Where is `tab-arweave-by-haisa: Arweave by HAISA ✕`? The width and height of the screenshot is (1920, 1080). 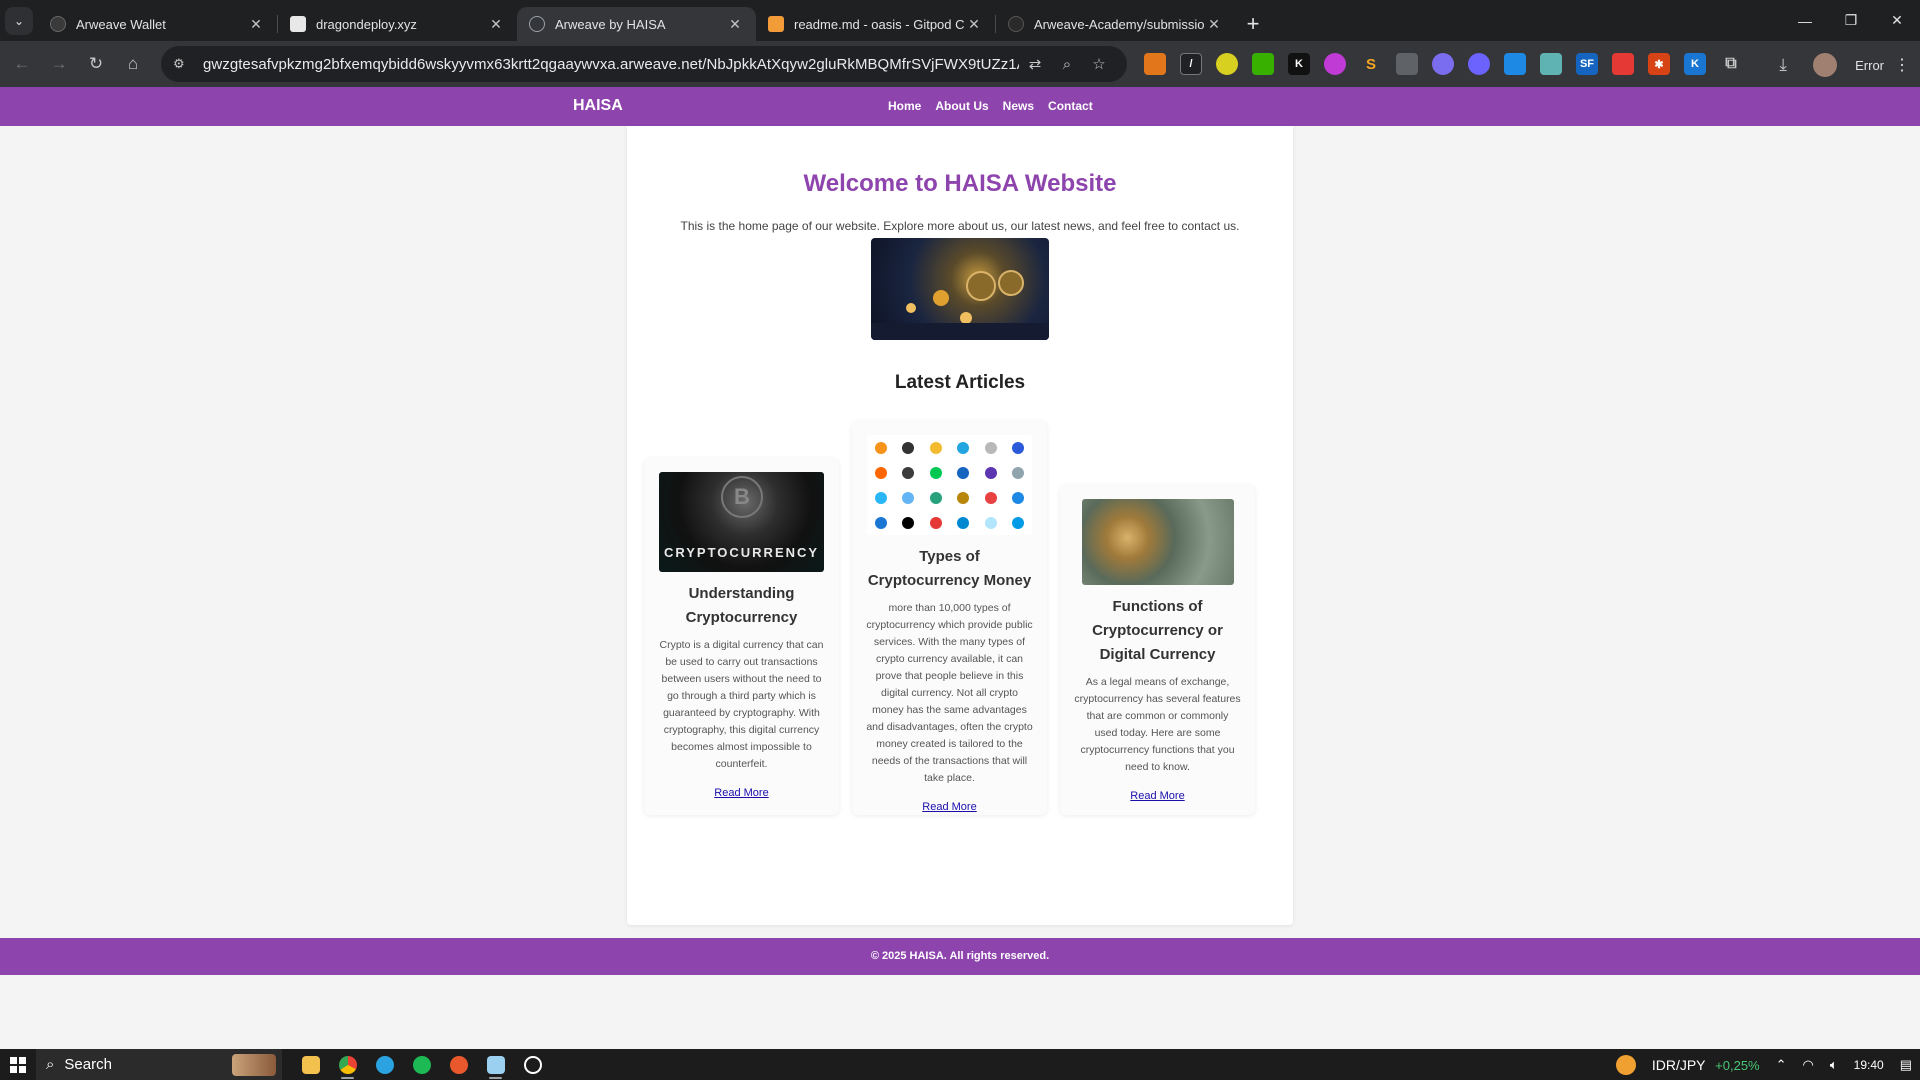 tab-arweave-by-haisa: Arweave by HAISA ✕ is located at coordinates (636, 24).